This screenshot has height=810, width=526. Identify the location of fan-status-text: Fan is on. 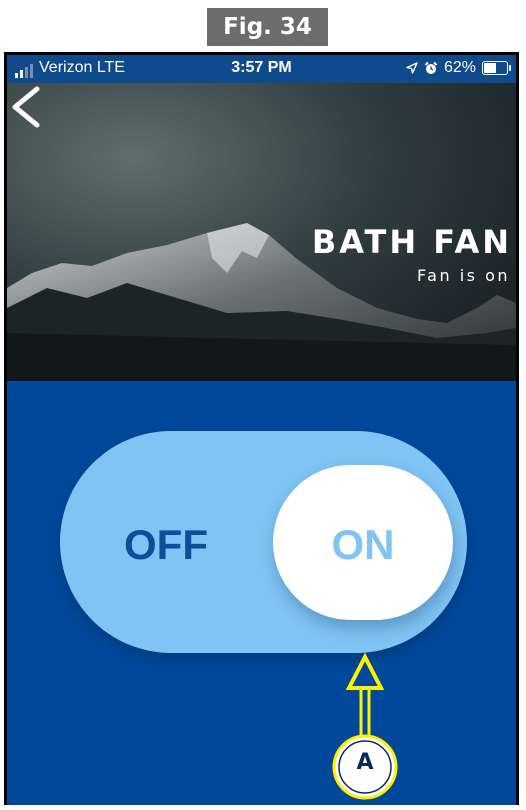
(463, 275).